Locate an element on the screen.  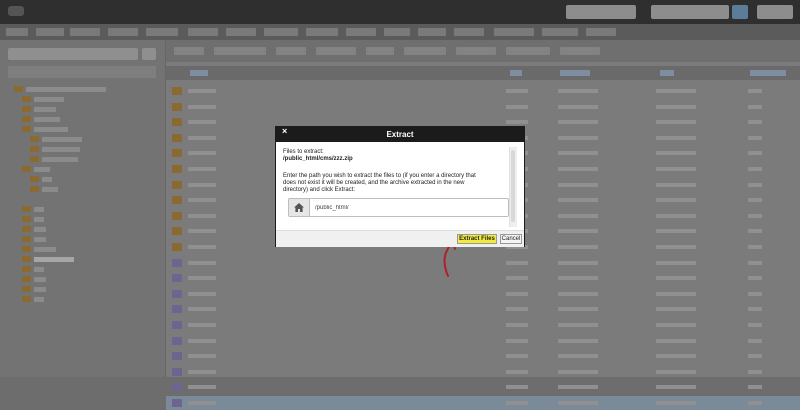
dialog-scrollbar is located at coordinates (513, 187).